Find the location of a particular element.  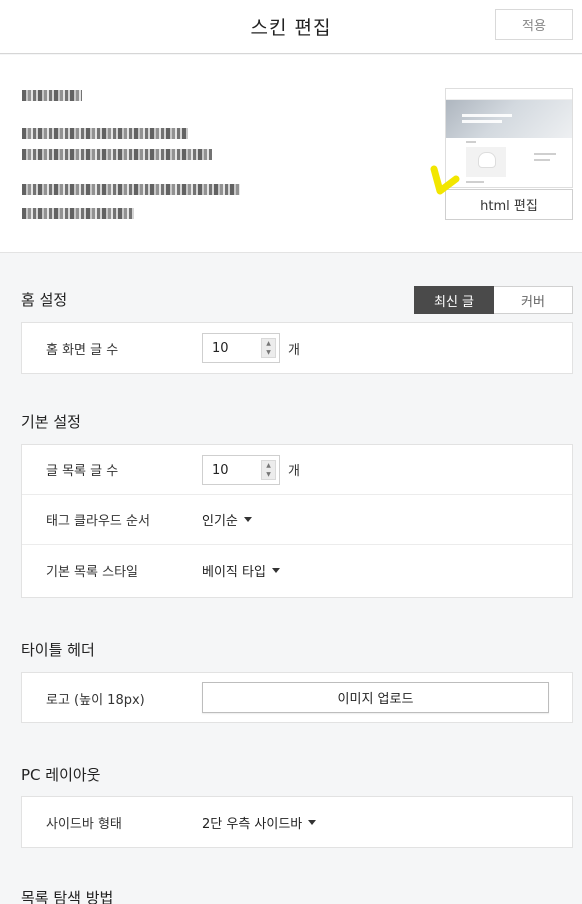

sidebar-value: 2단 우측 사이드바 is located at coordinates (252, 824).